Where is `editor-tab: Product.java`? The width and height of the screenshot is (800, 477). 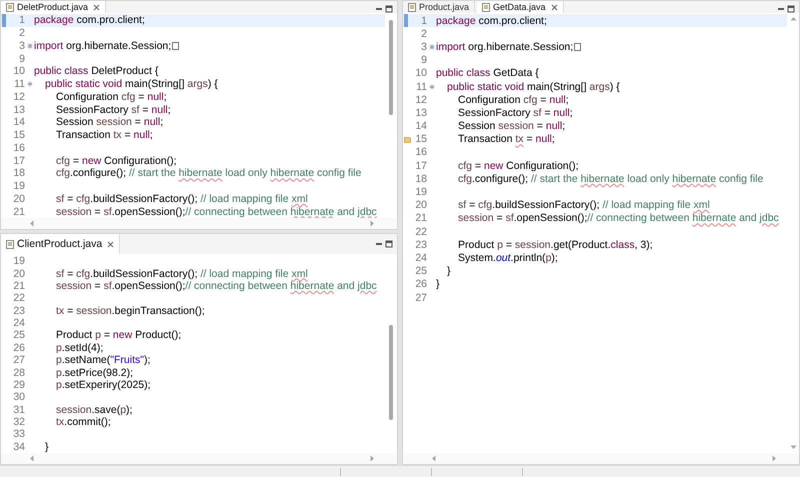 editor-tab: Product.java is located at coordinates (439, 7).